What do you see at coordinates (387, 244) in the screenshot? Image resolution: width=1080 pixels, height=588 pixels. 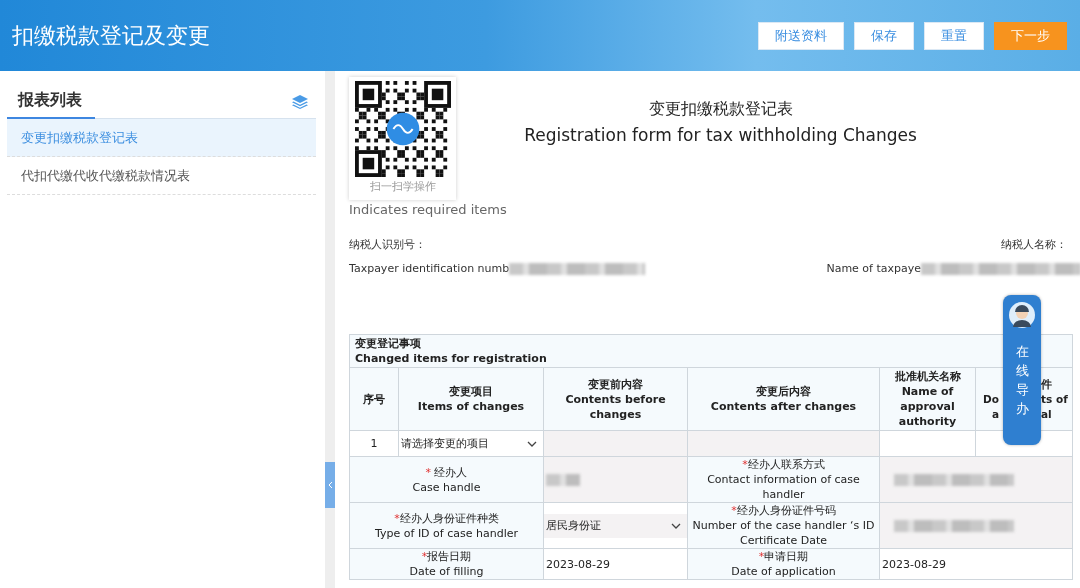 I see `field-label: 纳税人识别号：` at bounding box center [387, 244].